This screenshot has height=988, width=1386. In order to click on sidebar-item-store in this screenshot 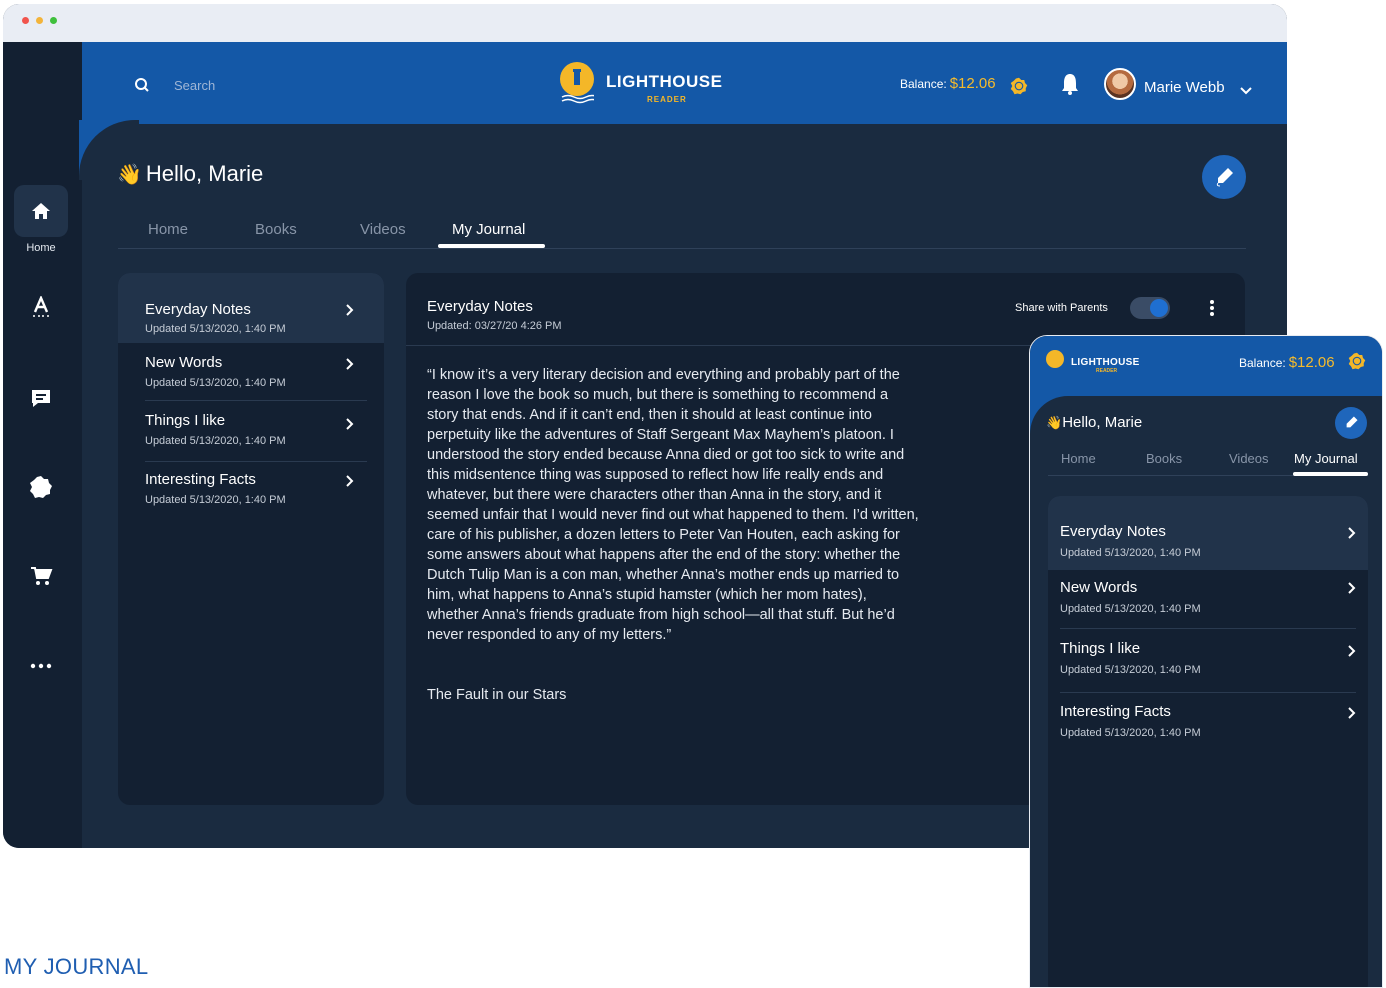, I will do `click(41, 576)`.